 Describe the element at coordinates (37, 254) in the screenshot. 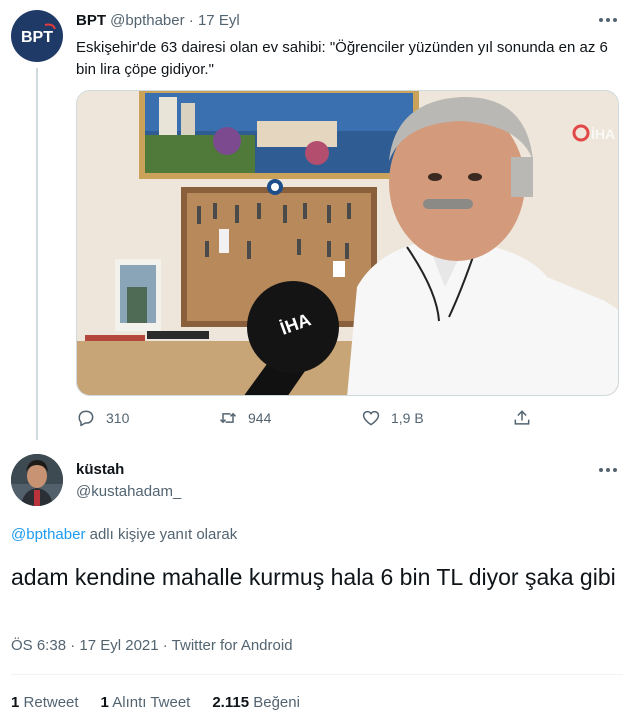

I see `thread-connector-line` at that location.